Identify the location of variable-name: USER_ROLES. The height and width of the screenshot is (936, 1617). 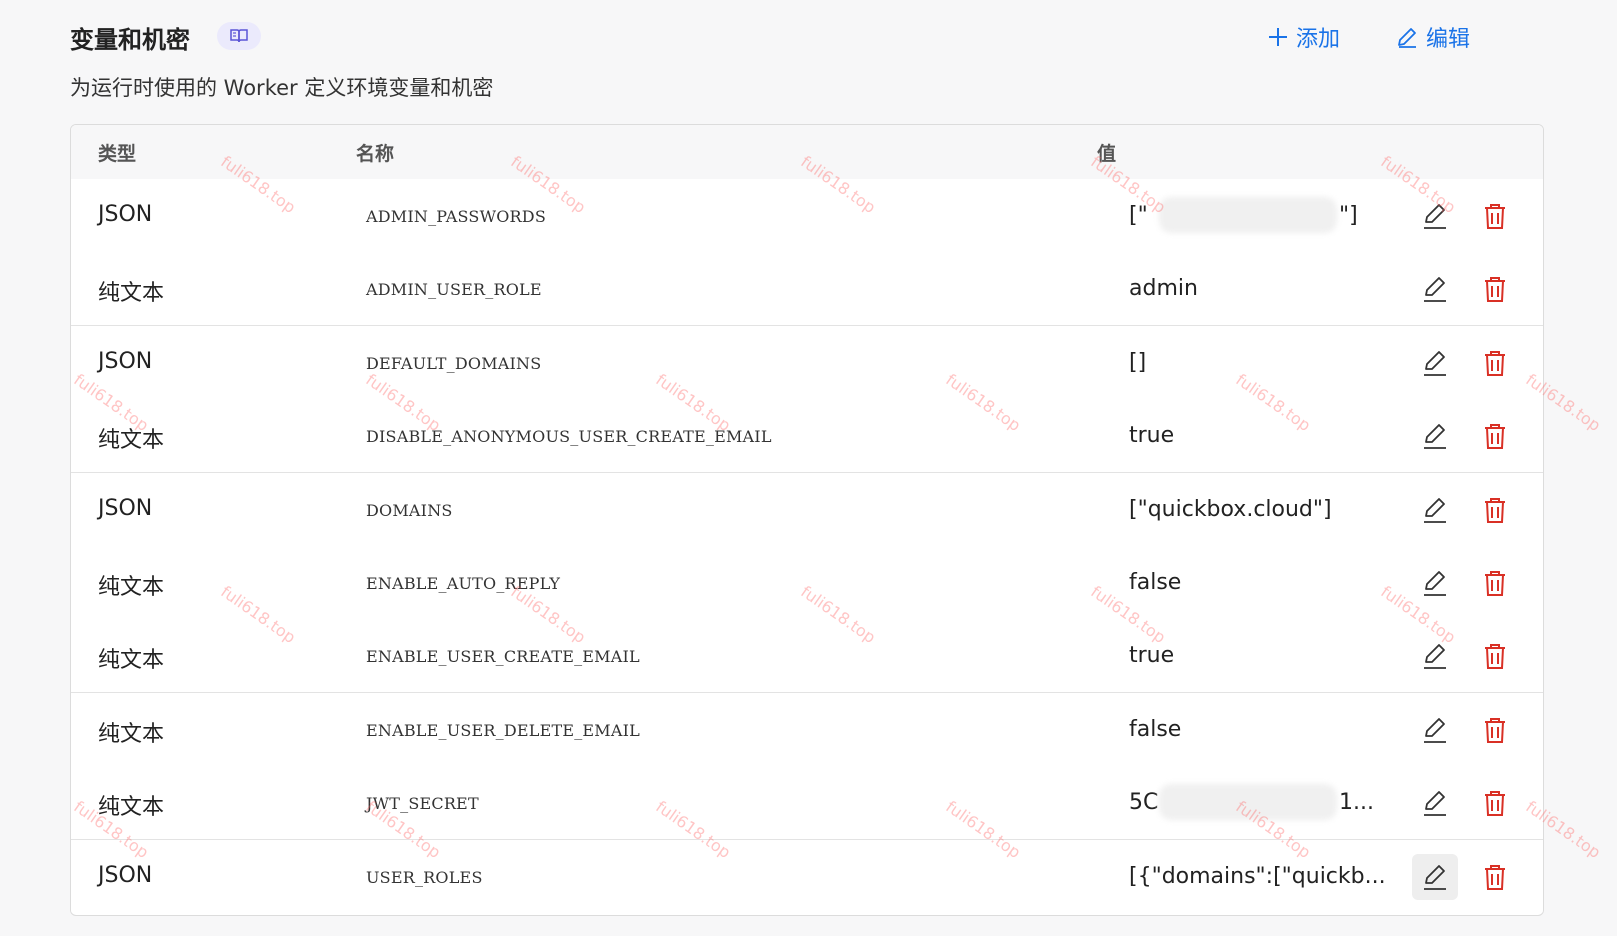
(424, 877).